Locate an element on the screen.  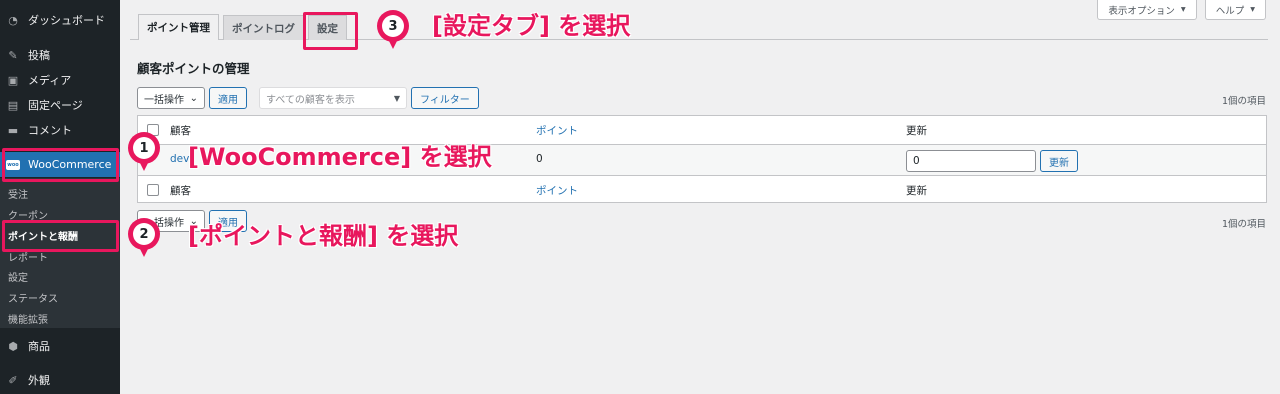
menu-dashboard-label: ダッシュボード is located at coordinates (66, 20).